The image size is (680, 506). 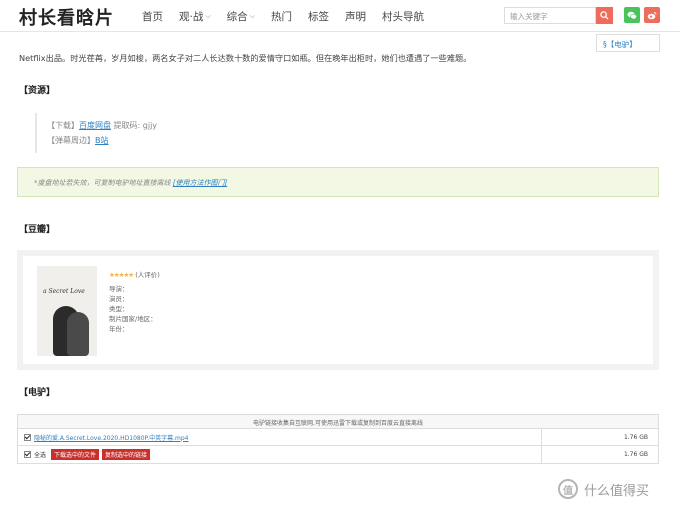 I want to click on file-checkbox, so click(x=27, y=437).